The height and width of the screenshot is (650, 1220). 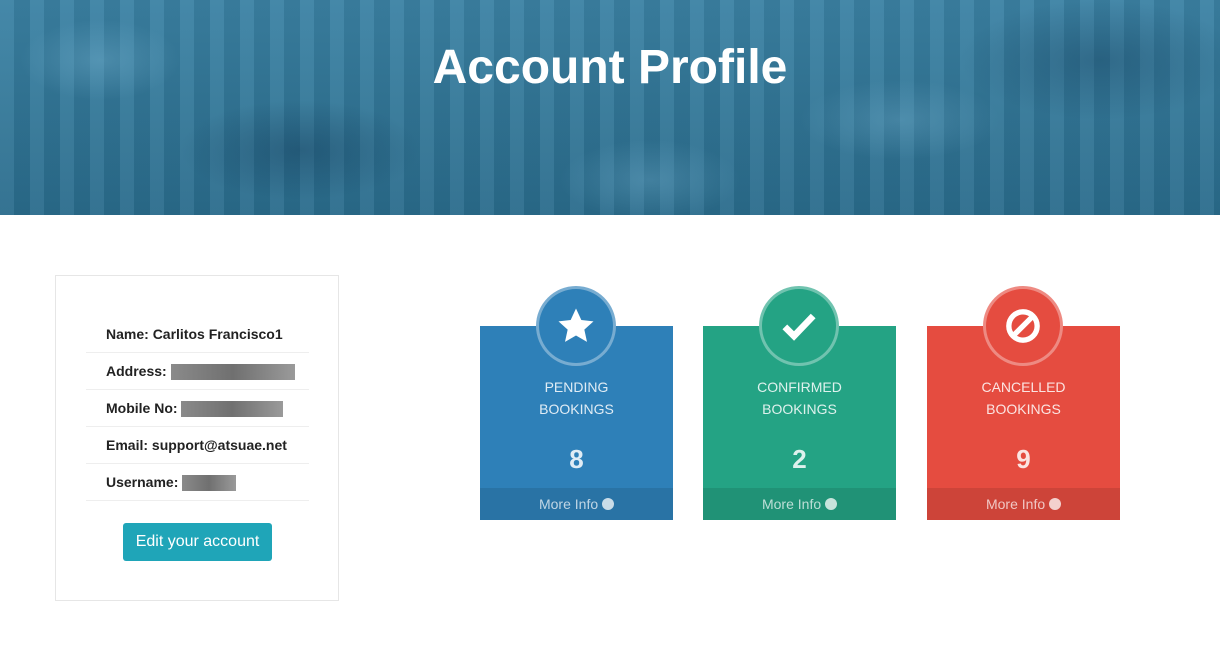 What do you see at coordinates (576, 403) in the screenshot?
I see `pending-bookings-card: PENDING BOOKINGS 8 More Info` at bounding box center [576, 403].